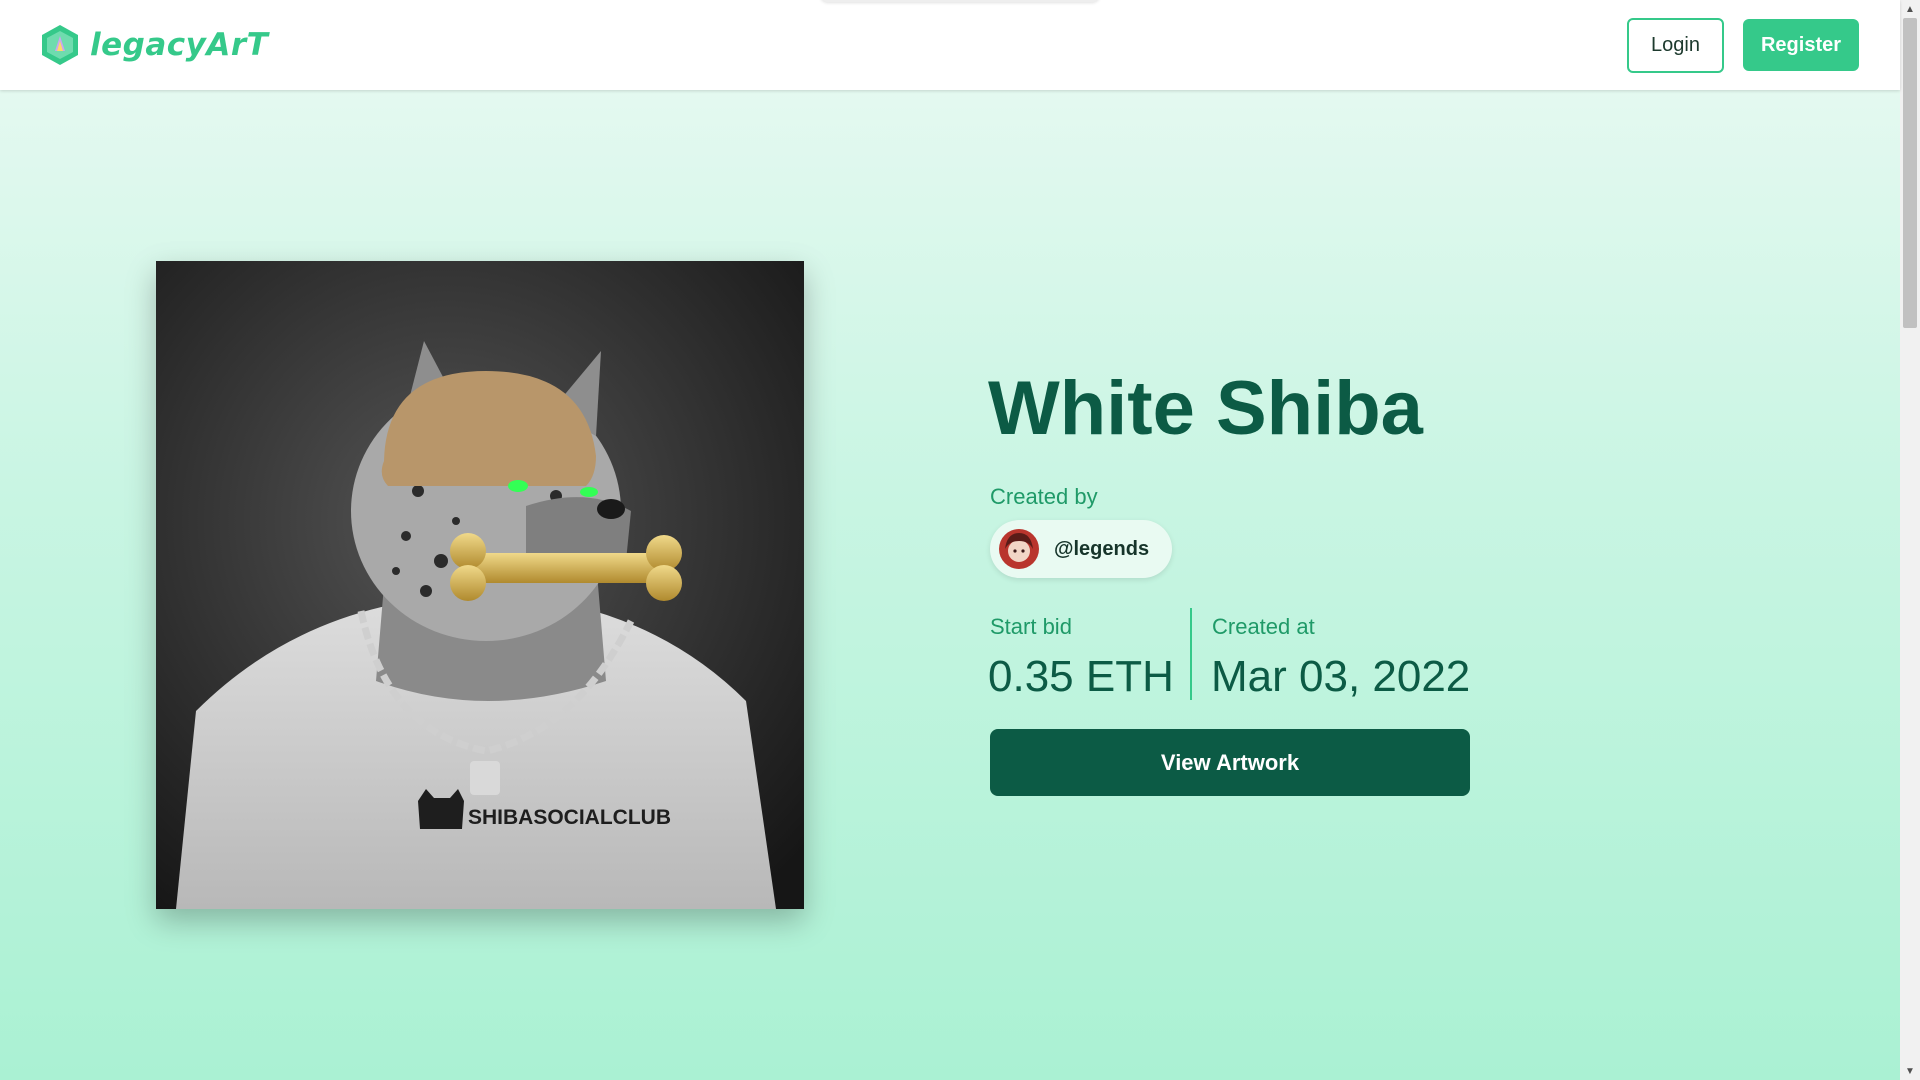 This screenshot has width=1920, height=1080. What do you see at coordinates (1230, 762) in the screenshot?
I see `view-artwork-button: View Artwork` at bounding box center [1230, 762].